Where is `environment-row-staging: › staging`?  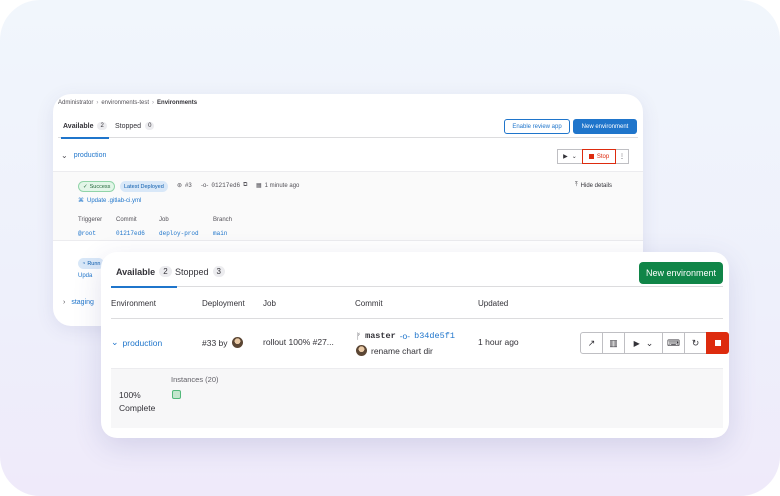 environment-row-staging: › staging is located at coordinates (78, 302).